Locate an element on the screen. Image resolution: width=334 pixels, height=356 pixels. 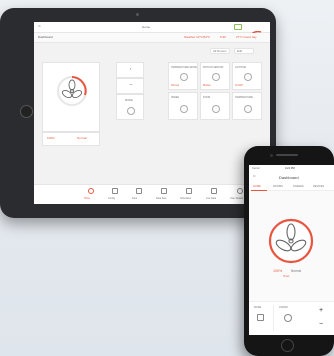
bulb-icon is located at coordinates (248, 77).